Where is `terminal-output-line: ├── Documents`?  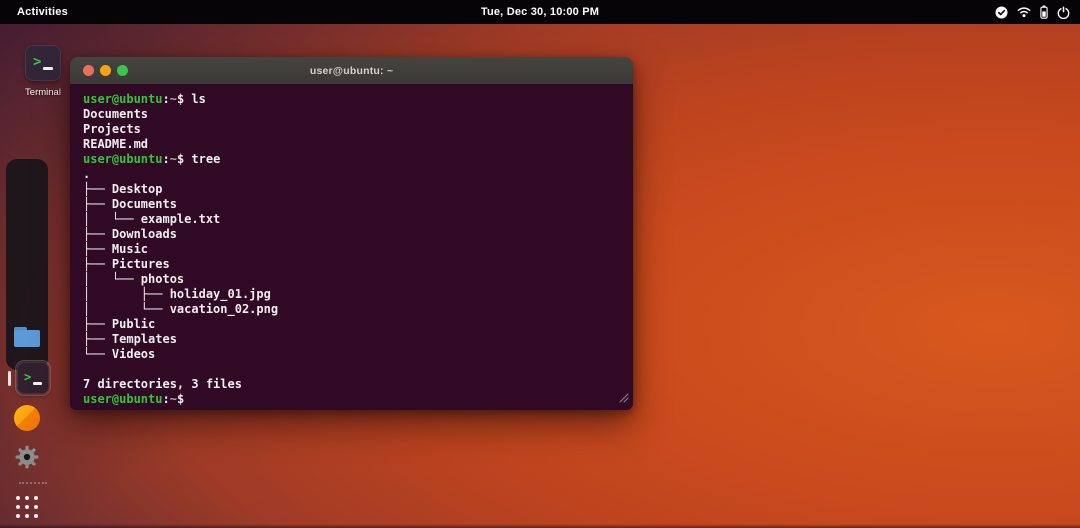 terminal-output-line: ├── Documents is located at coordinates (130, 204).